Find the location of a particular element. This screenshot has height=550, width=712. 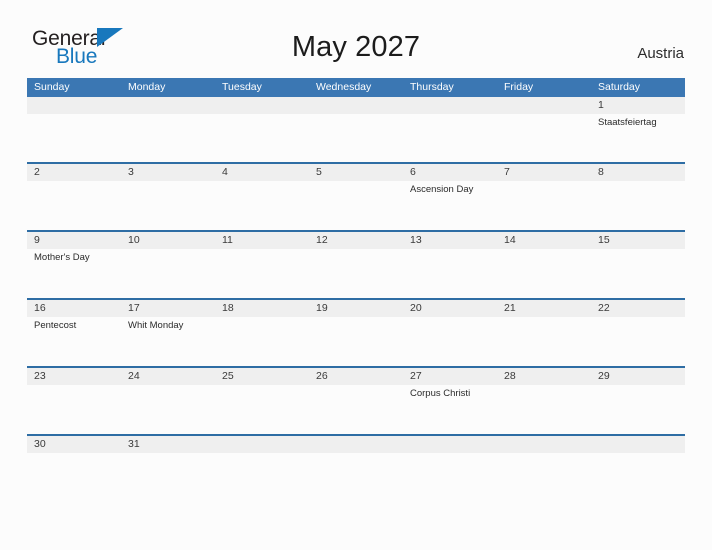

day-number: 9 is located at coordinates (74, 240).